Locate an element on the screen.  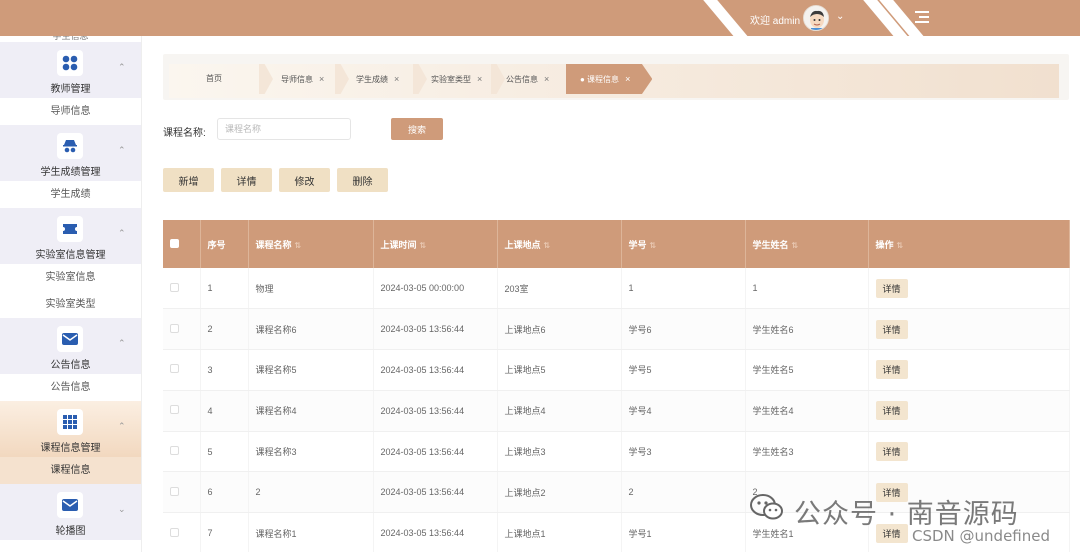
add-button: 新增 is located at coordinates (188, 180).